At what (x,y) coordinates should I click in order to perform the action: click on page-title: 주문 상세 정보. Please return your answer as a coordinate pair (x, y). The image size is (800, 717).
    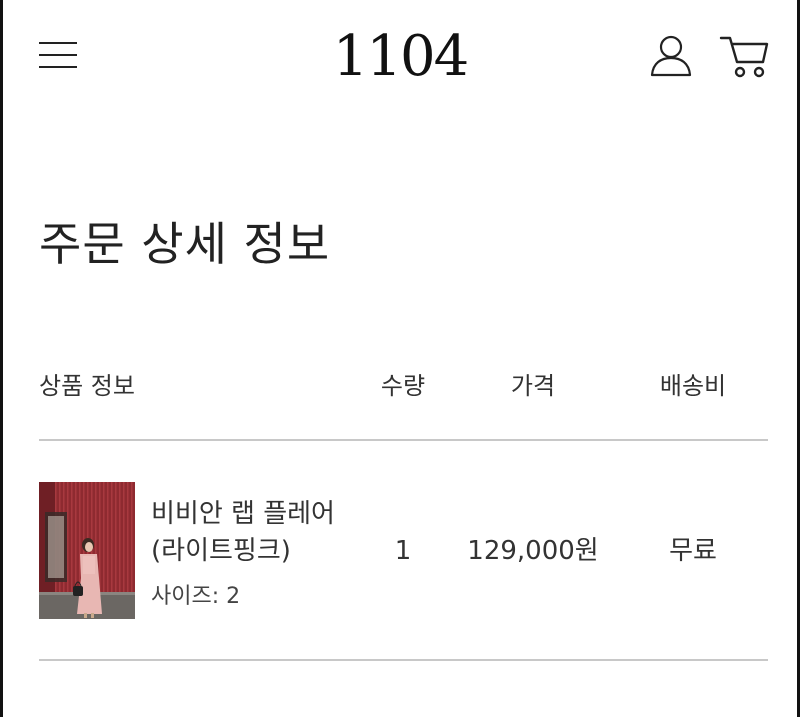
    Looking at the image, I should click on (185, 244).